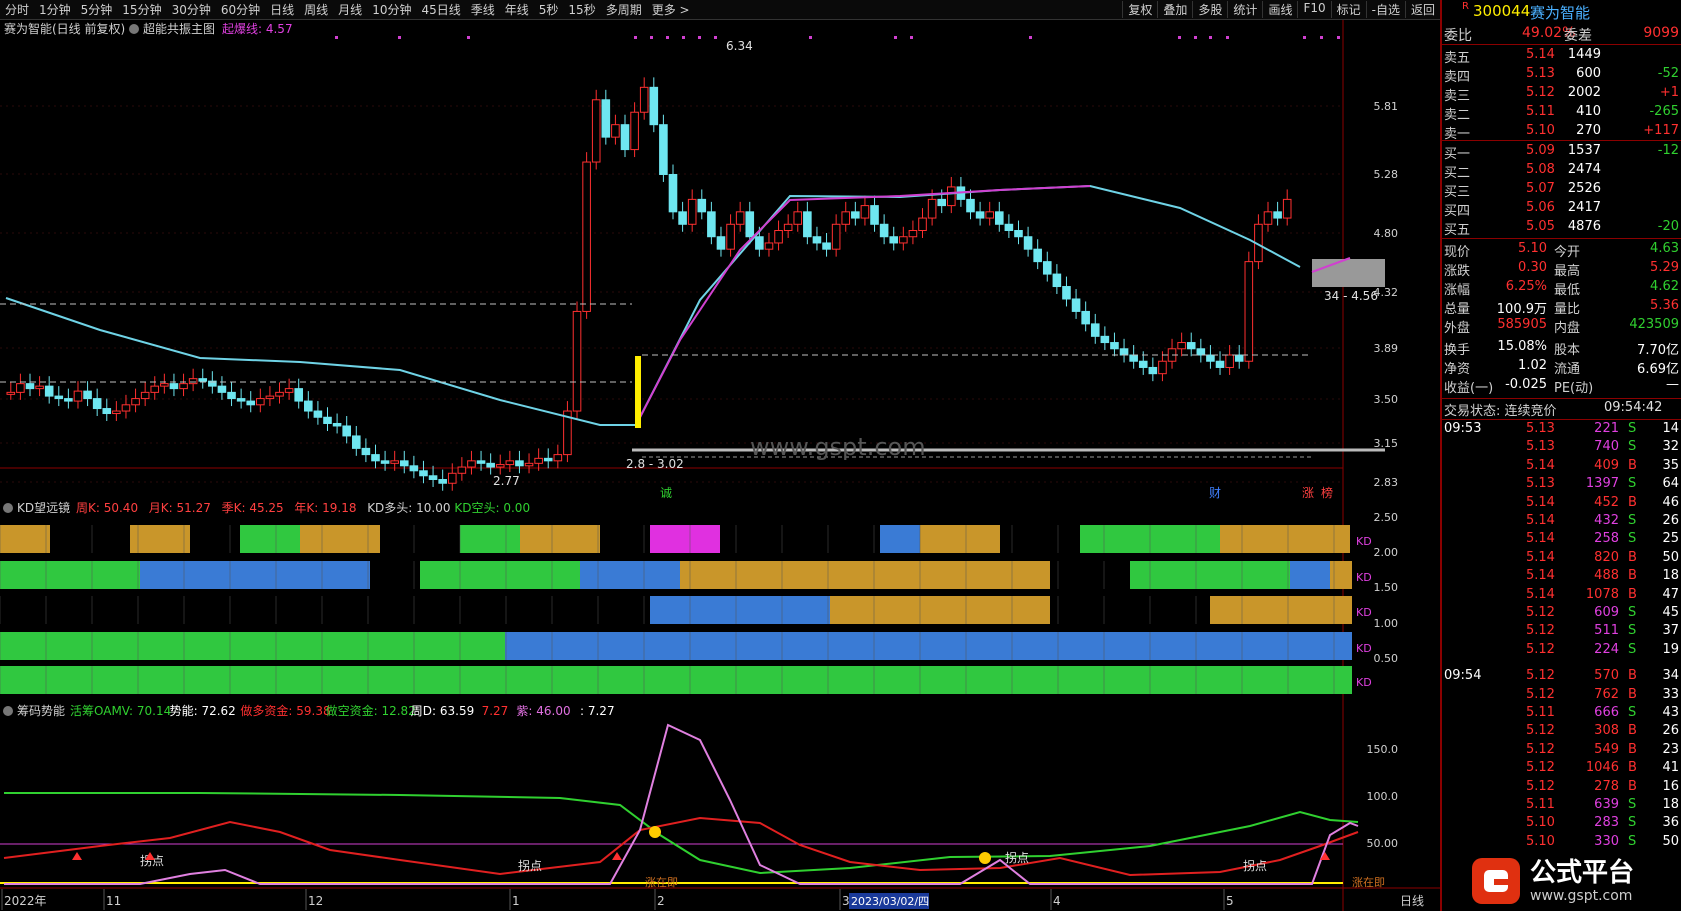  What do you see at coordinates (1561, 429) in the screenshot?
I see `tick-row: 09:53 5.13 221 S 14` at bounding box center [1561, 429].